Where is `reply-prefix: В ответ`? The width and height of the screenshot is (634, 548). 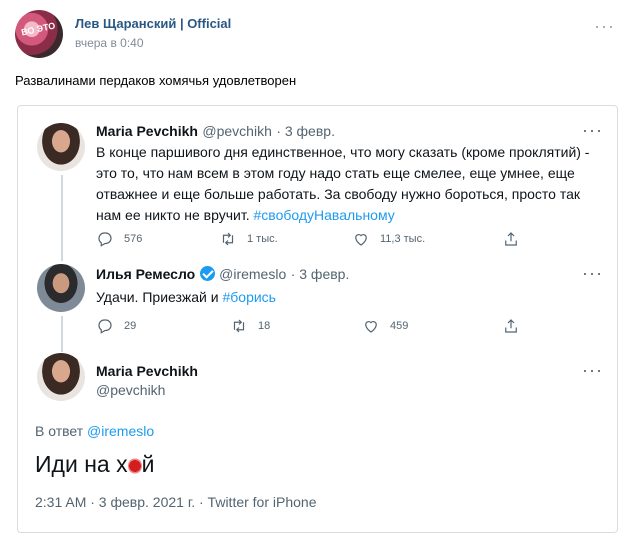 reply-prefix: В ответ is located at coordinates (59, 431).